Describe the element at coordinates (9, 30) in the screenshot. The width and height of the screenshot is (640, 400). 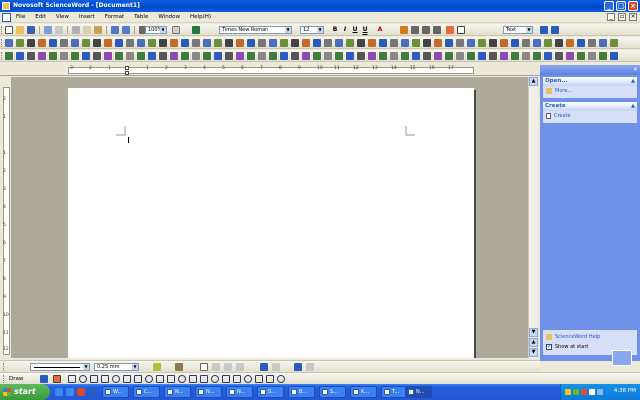
I see `new-icon` at that location.